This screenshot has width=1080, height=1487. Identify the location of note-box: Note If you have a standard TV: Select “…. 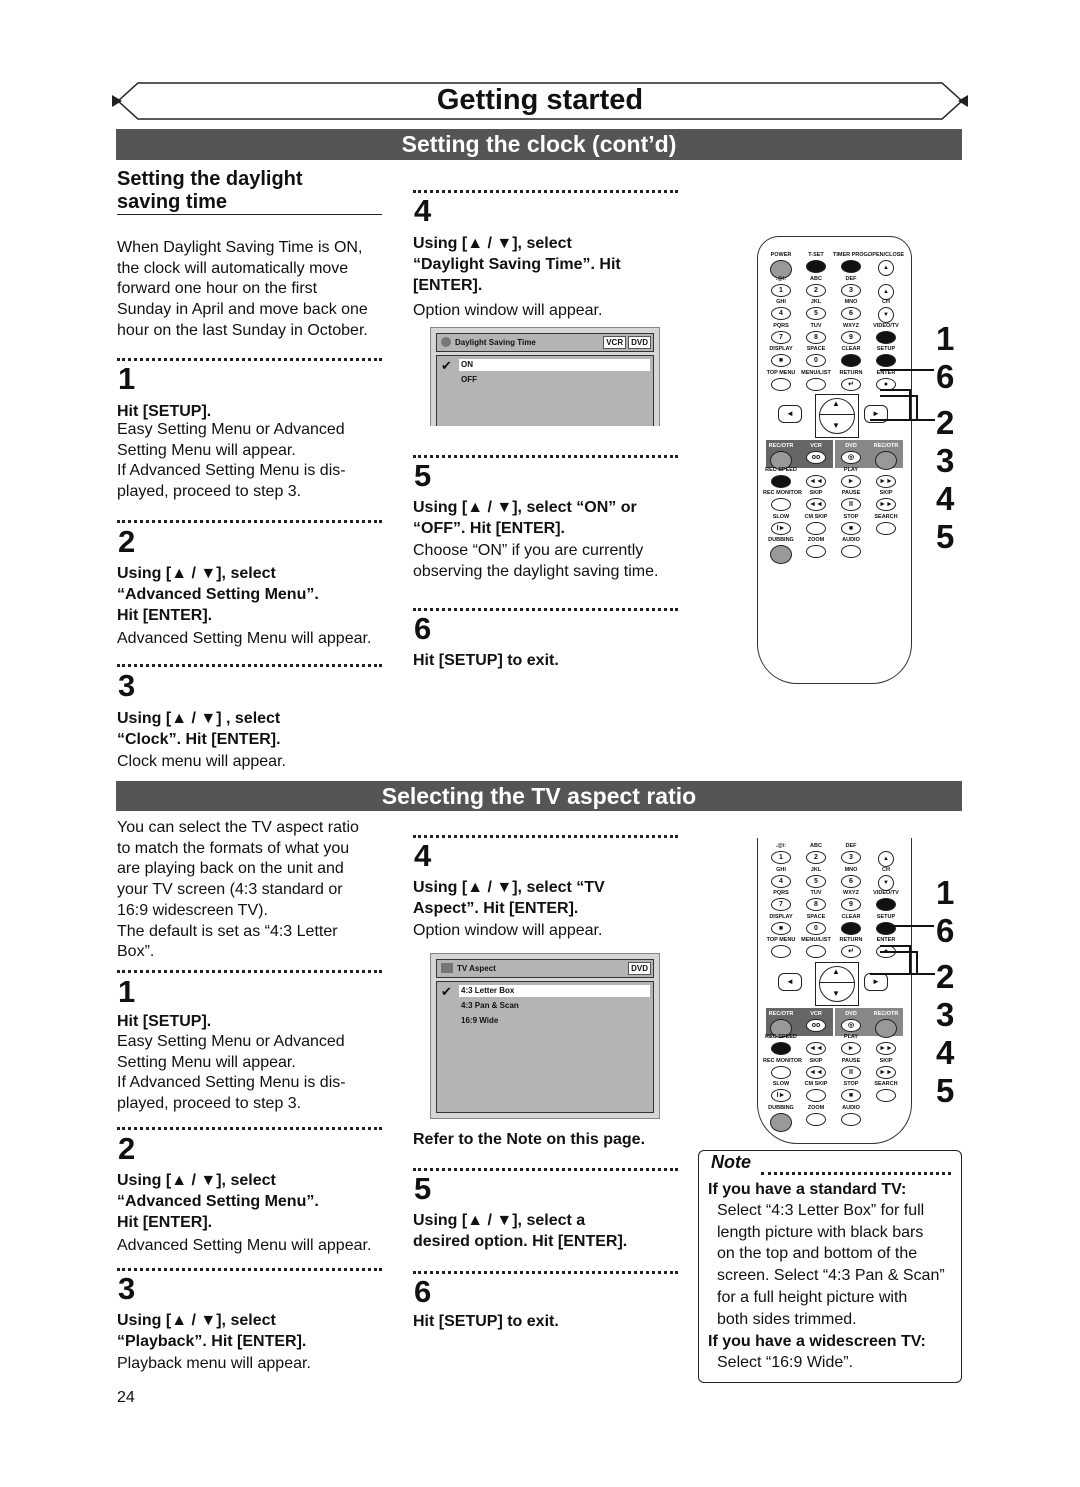
(830, 1266).